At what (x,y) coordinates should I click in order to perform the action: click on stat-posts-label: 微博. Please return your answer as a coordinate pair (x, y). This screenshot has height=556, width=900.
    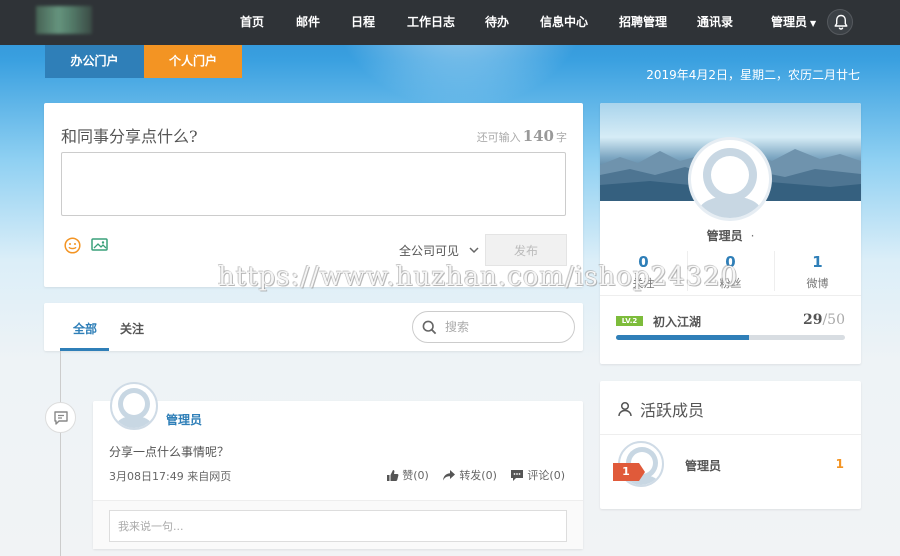
    Looking at the image, I should click on (817, 283).